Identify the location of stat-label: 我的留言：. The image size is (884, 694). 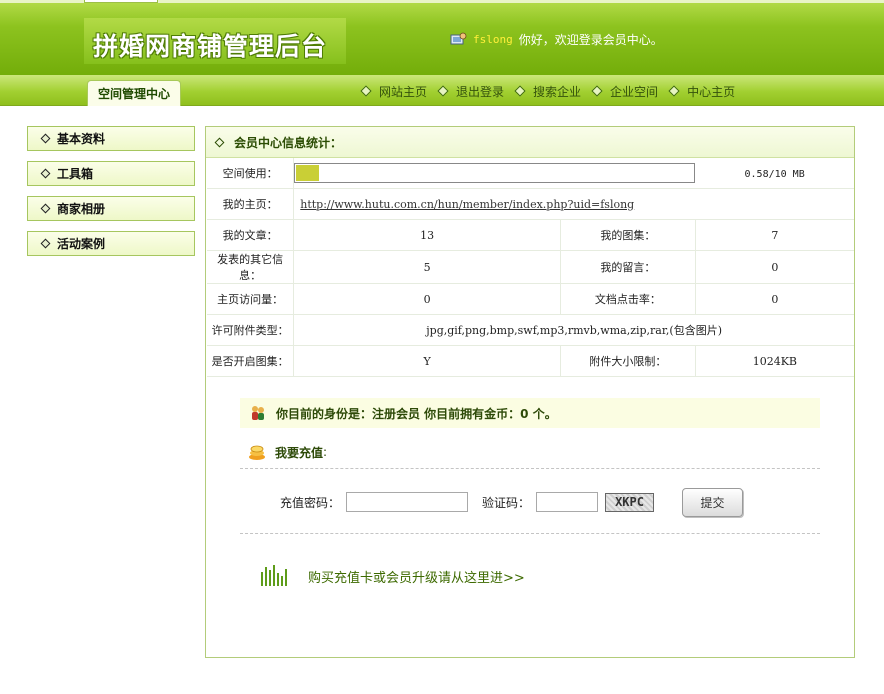
(628, 267).